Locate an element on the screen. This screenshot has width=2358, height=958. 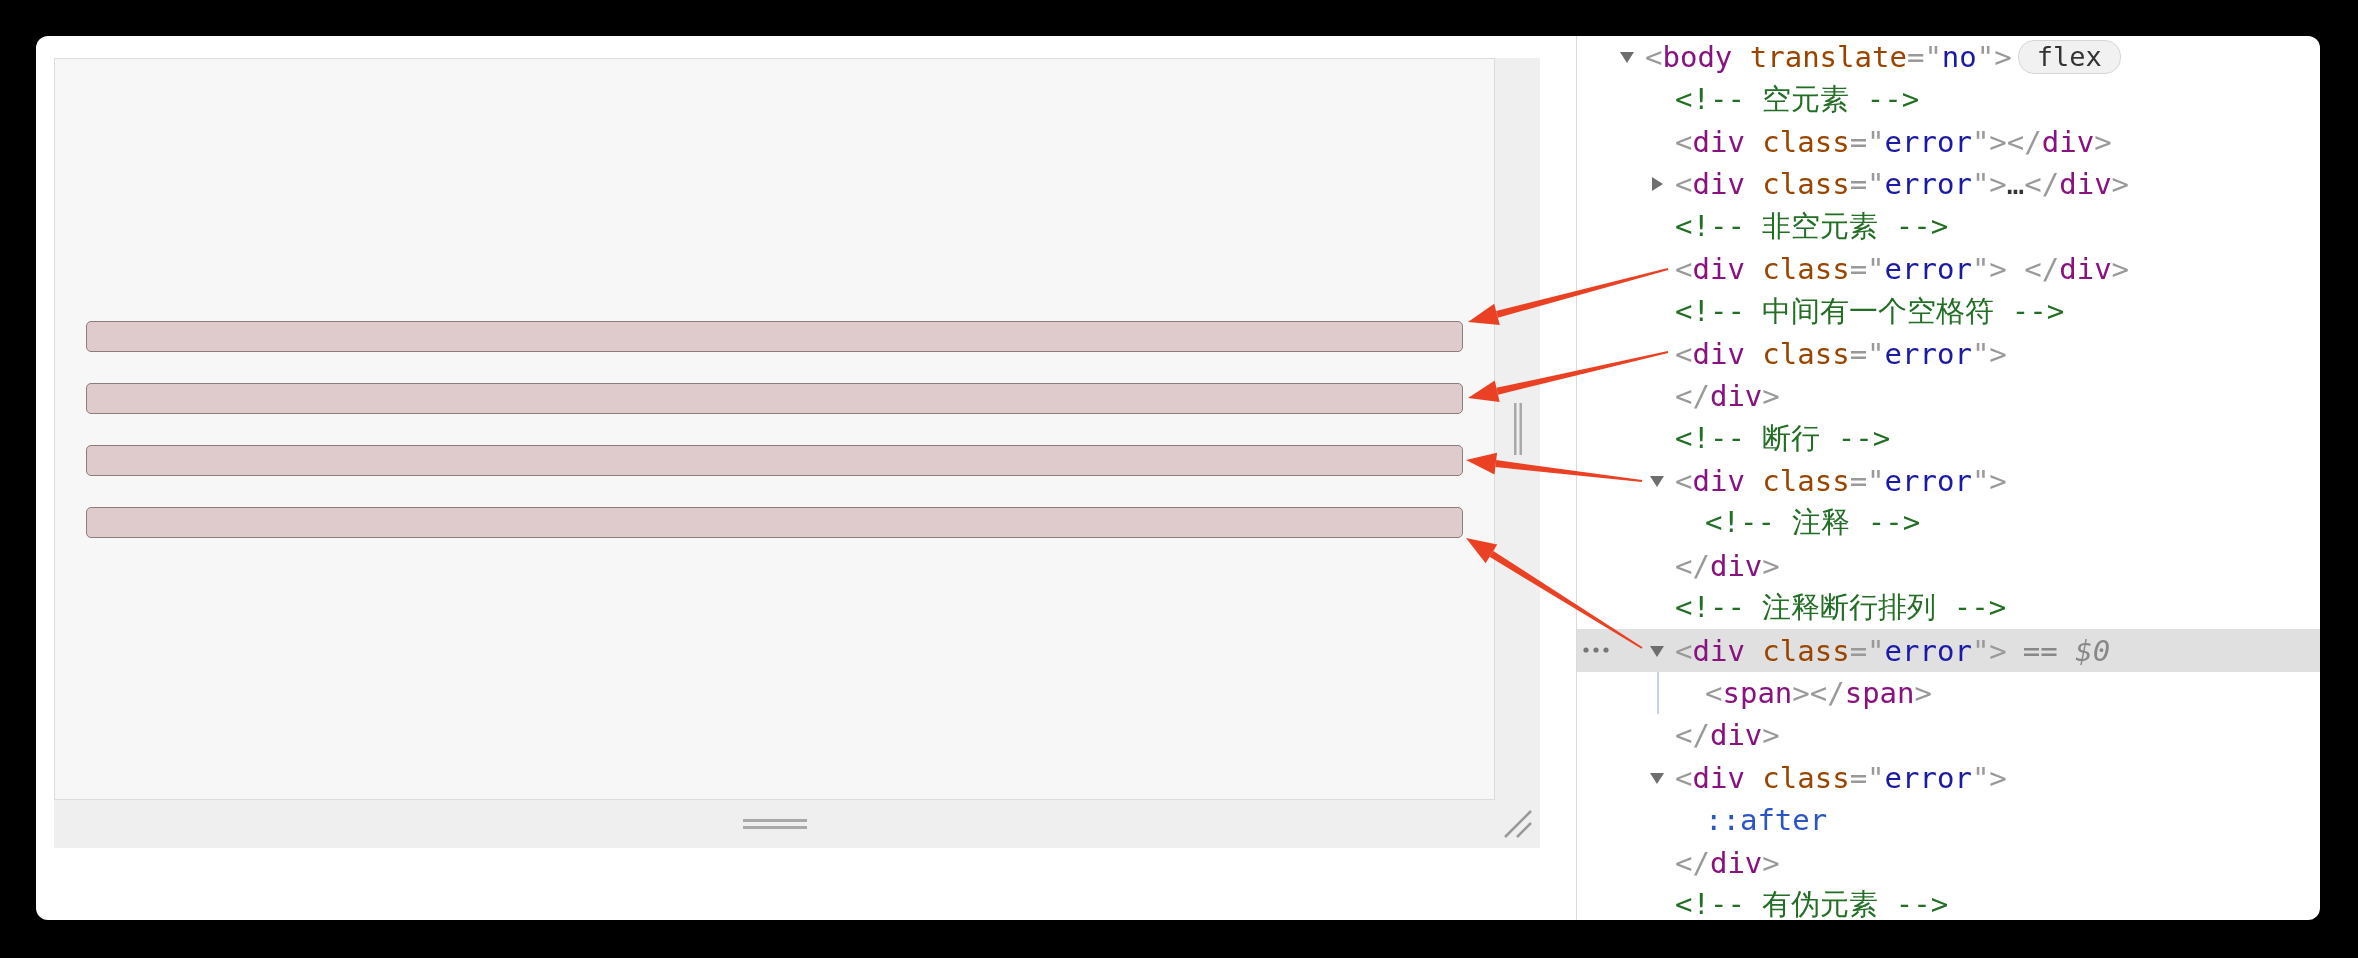
tag-text: <div class="error"> </div> is located at coordinates (1902, 269).